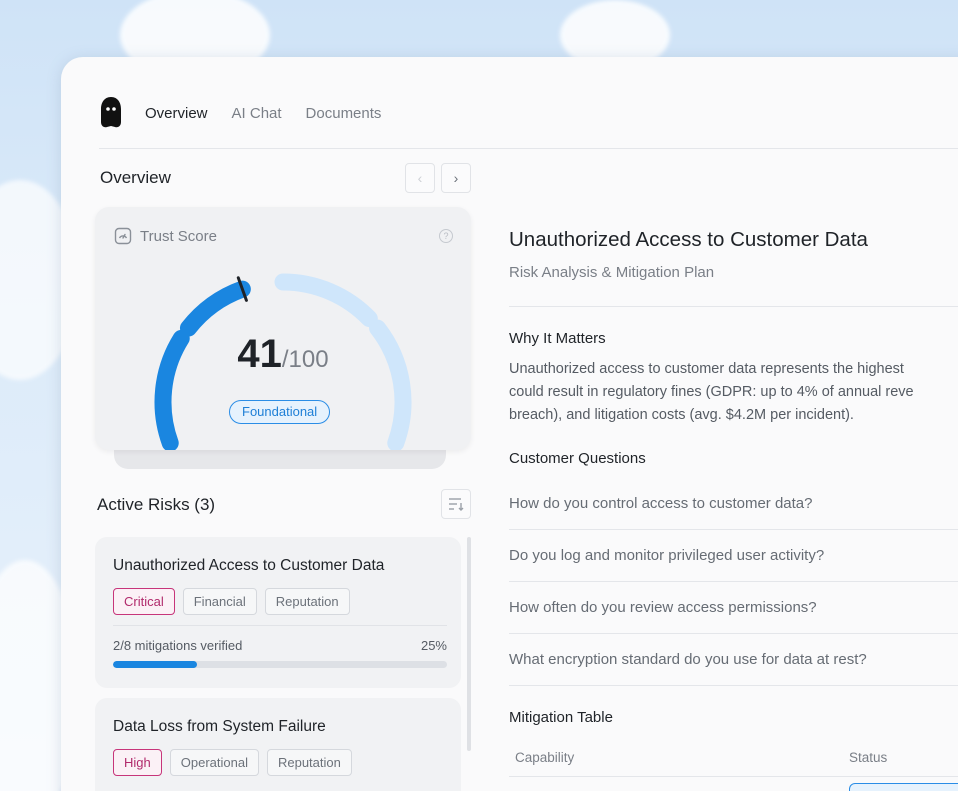 The width and height of the screenshot is (958, 791). What do you see at coordinates (469, 644) in the screenshot?
I see `risk-list-scrollbar` at bounding box center [469, 644].